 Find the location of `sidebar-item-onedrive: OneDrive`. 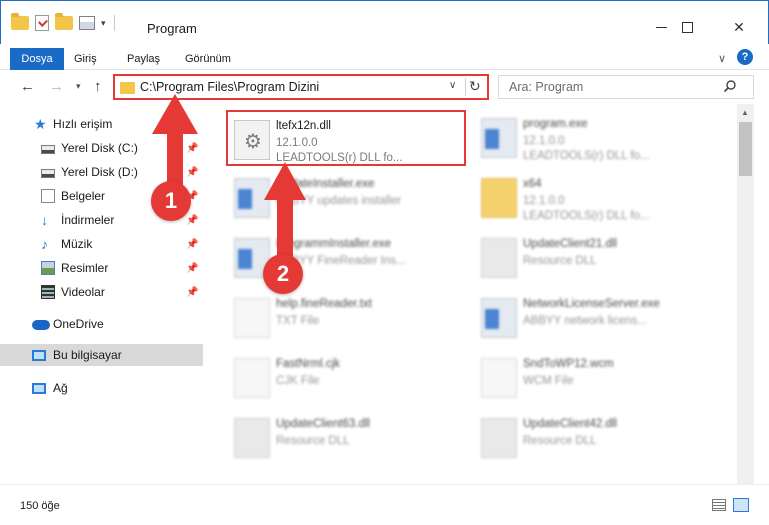

sidebar-item-onedrive: OneDrive is located at coordinates (101, 324).